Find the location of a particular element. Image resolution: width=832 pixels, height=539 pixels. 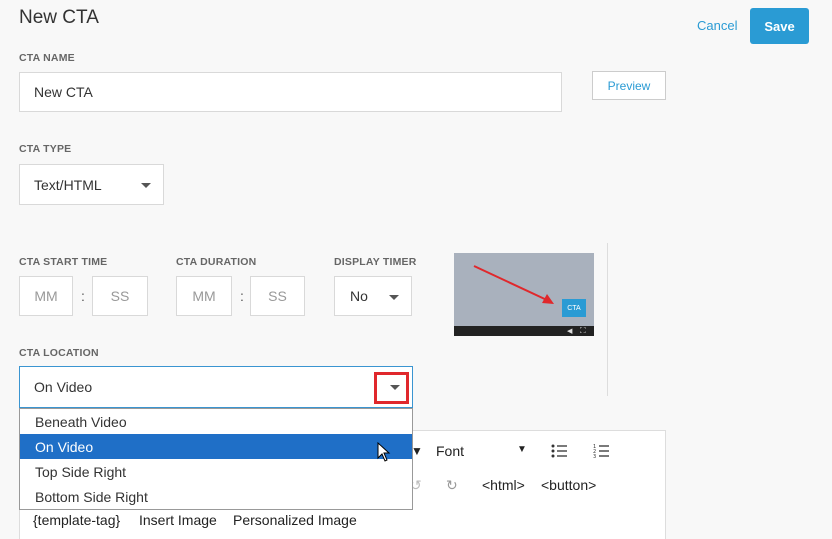

dropdown-caret-highlight is located at coordinates (391, 388).